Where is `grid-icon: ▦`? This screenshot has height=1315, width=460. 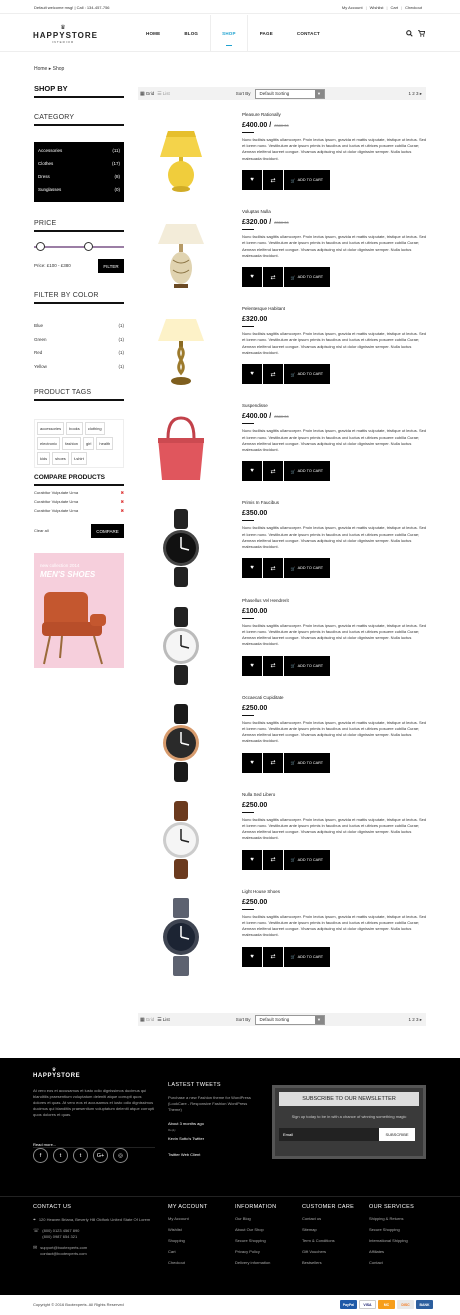
grid-icon: ▦ is located at coordinates (142, 1020).